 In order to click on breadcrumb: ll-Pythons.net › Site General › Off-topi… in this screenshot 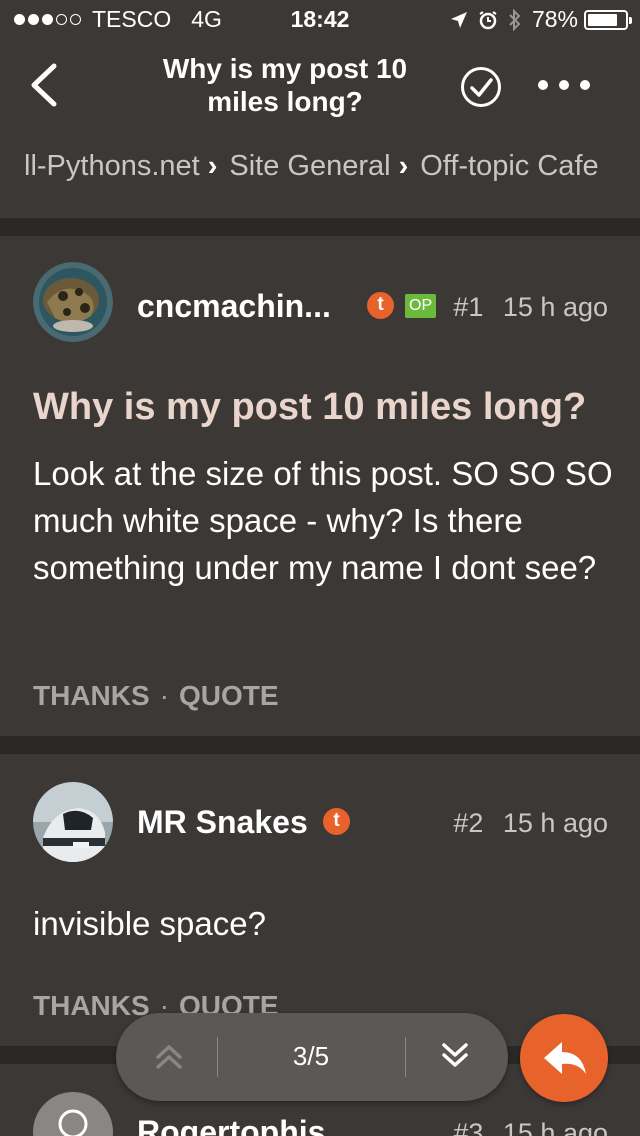, I will do `click(311, 166)`.